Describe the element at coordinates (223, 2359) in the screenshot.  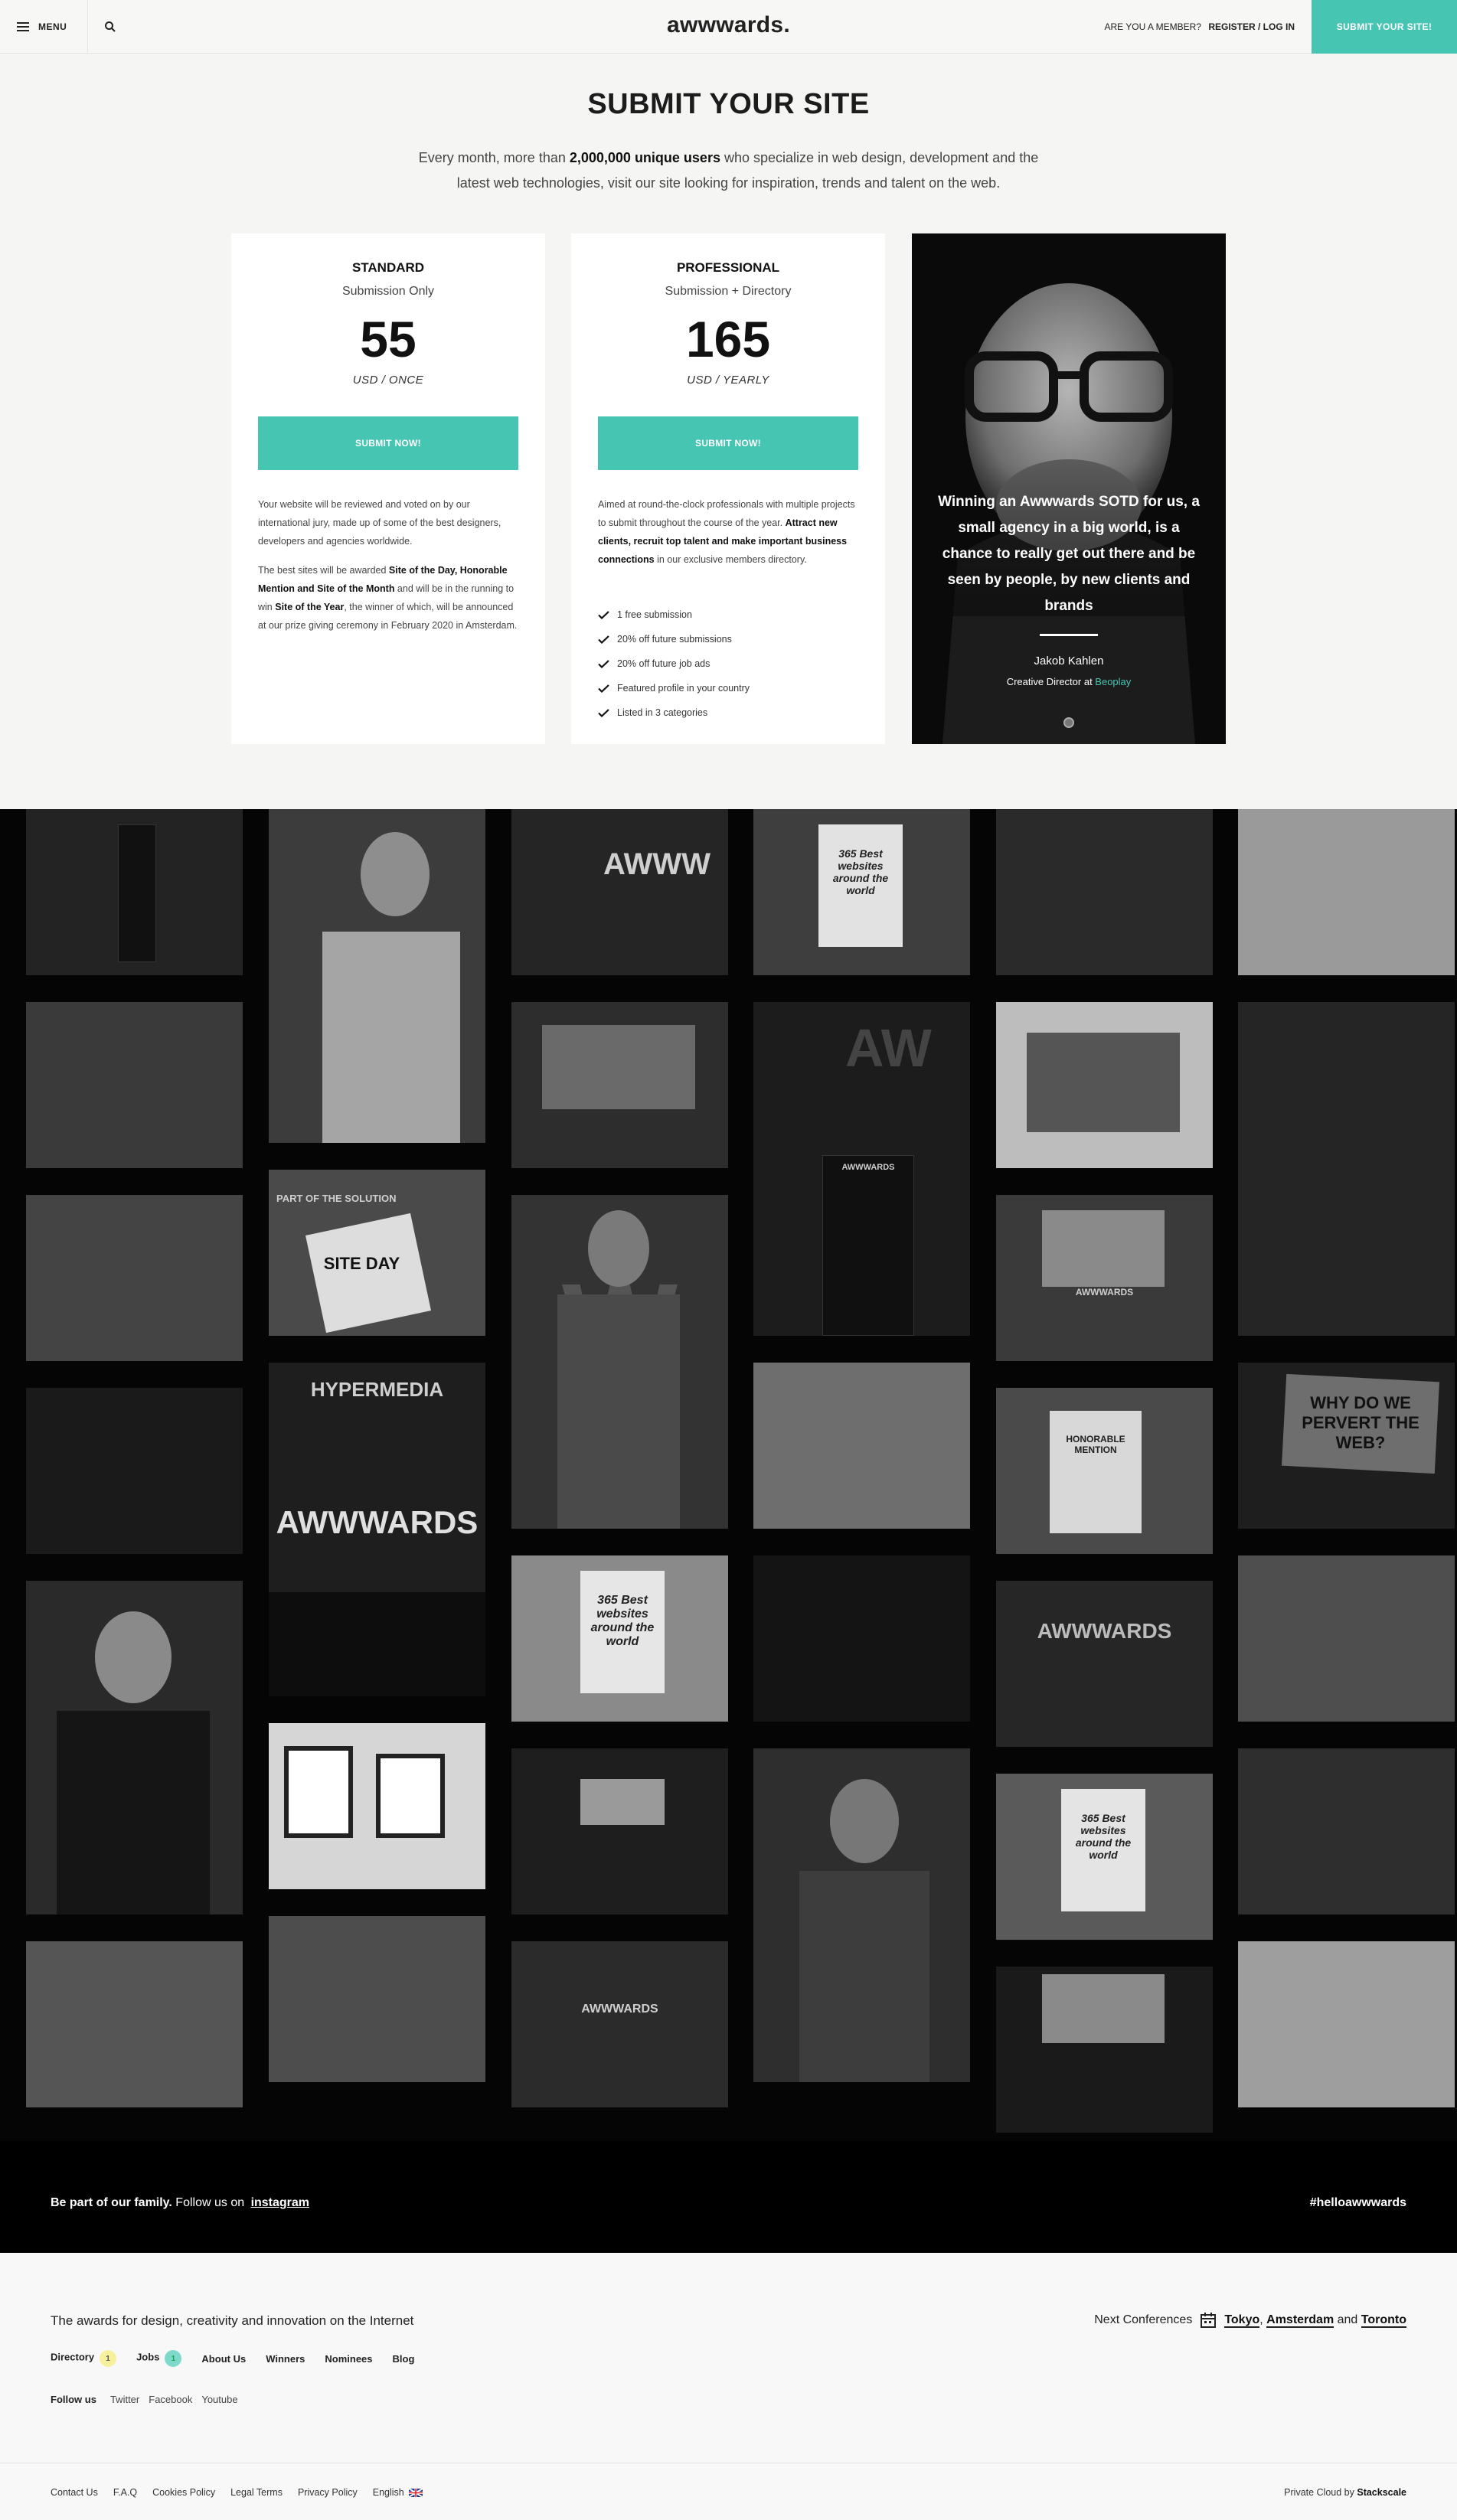
I see `footer-nav-about: About Us` at that location.